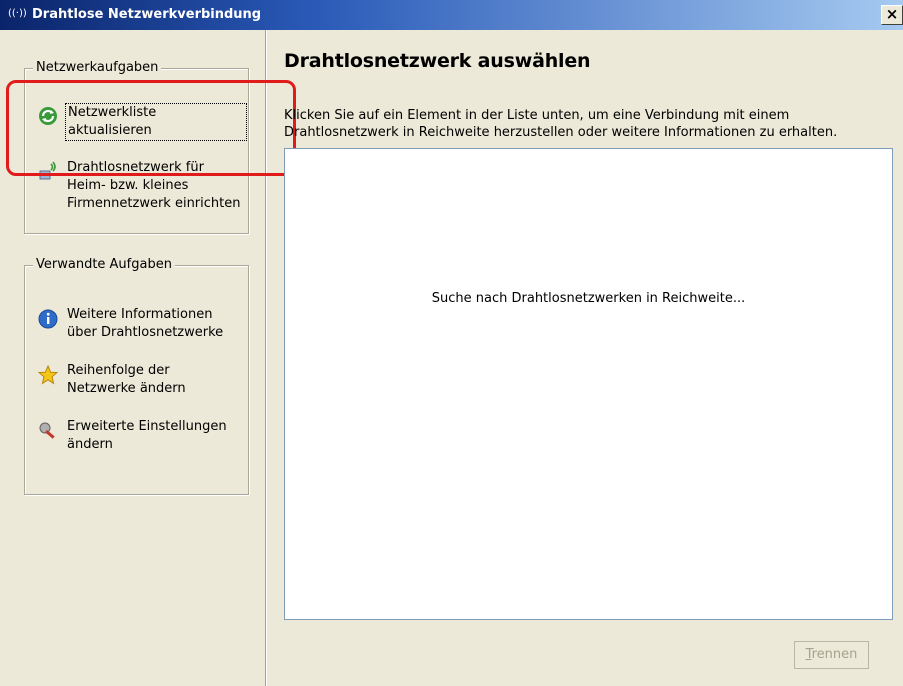 The width and height of the screenshot is (903, 686). I want to click on network-tasks-legend: Netzwerkaufgaben, so click(97, 67).